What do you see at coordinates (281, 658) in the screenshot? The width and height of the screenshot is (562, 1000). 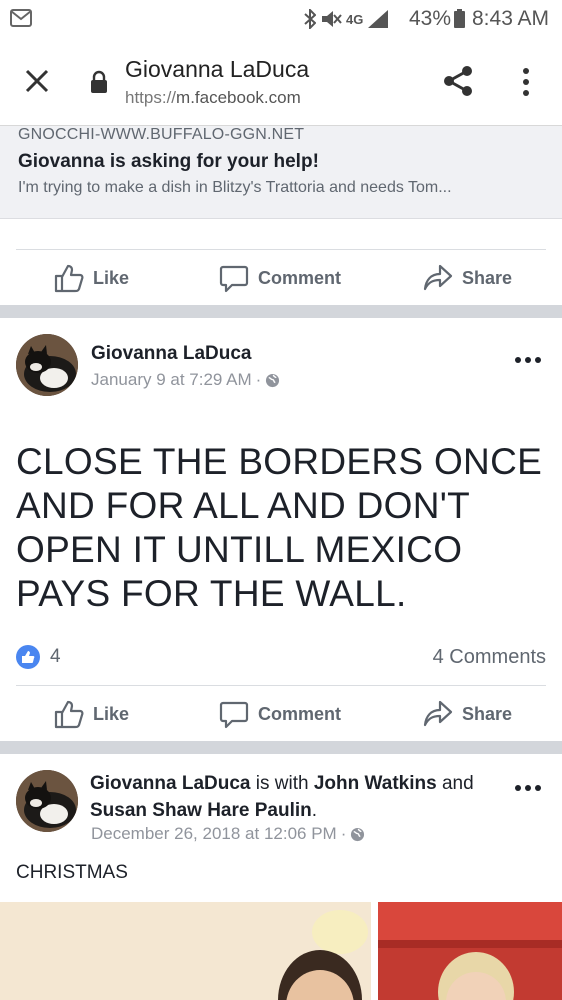 I see `reaction-summary: 4 4 Comments` at bounding box center [281, 658].